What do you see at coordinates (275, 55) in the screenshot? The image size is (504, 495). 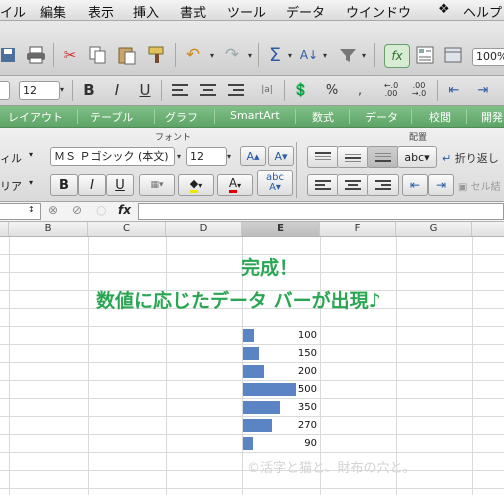 I see `autosum-icon: Σ` at bounding box center [275, 55].